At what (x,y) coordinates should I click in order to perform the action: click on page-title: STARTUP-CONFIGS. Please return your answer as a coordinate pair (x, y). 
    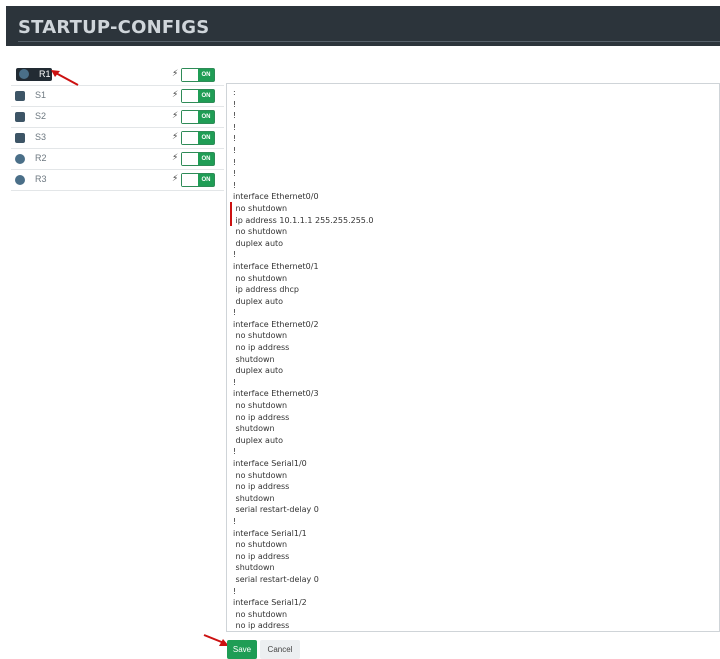
    Looking at the image, I should click on (114, 27).